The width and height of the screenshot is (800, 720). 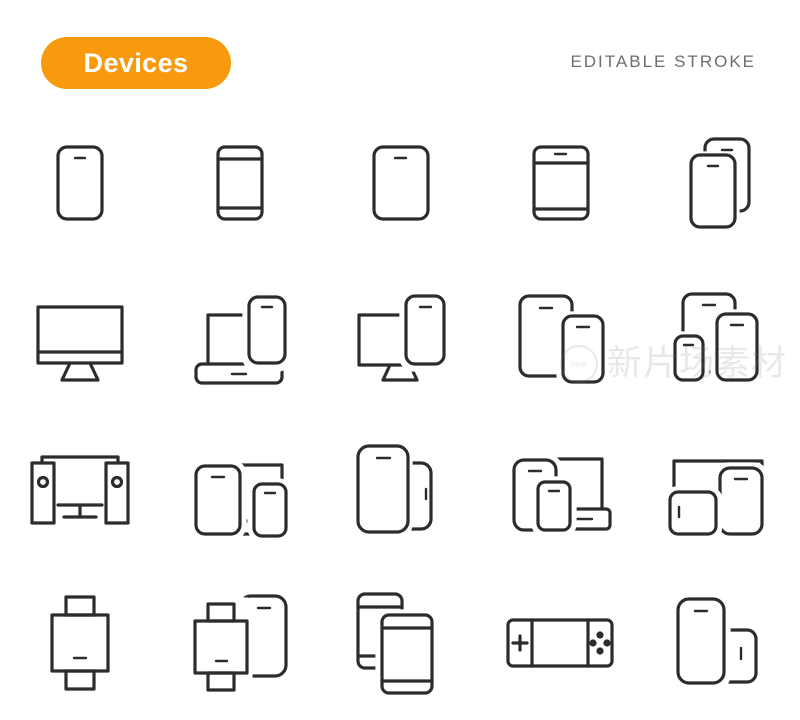 I want to click on icon-monitor-and-smartphone, so click(x=400, y=336).